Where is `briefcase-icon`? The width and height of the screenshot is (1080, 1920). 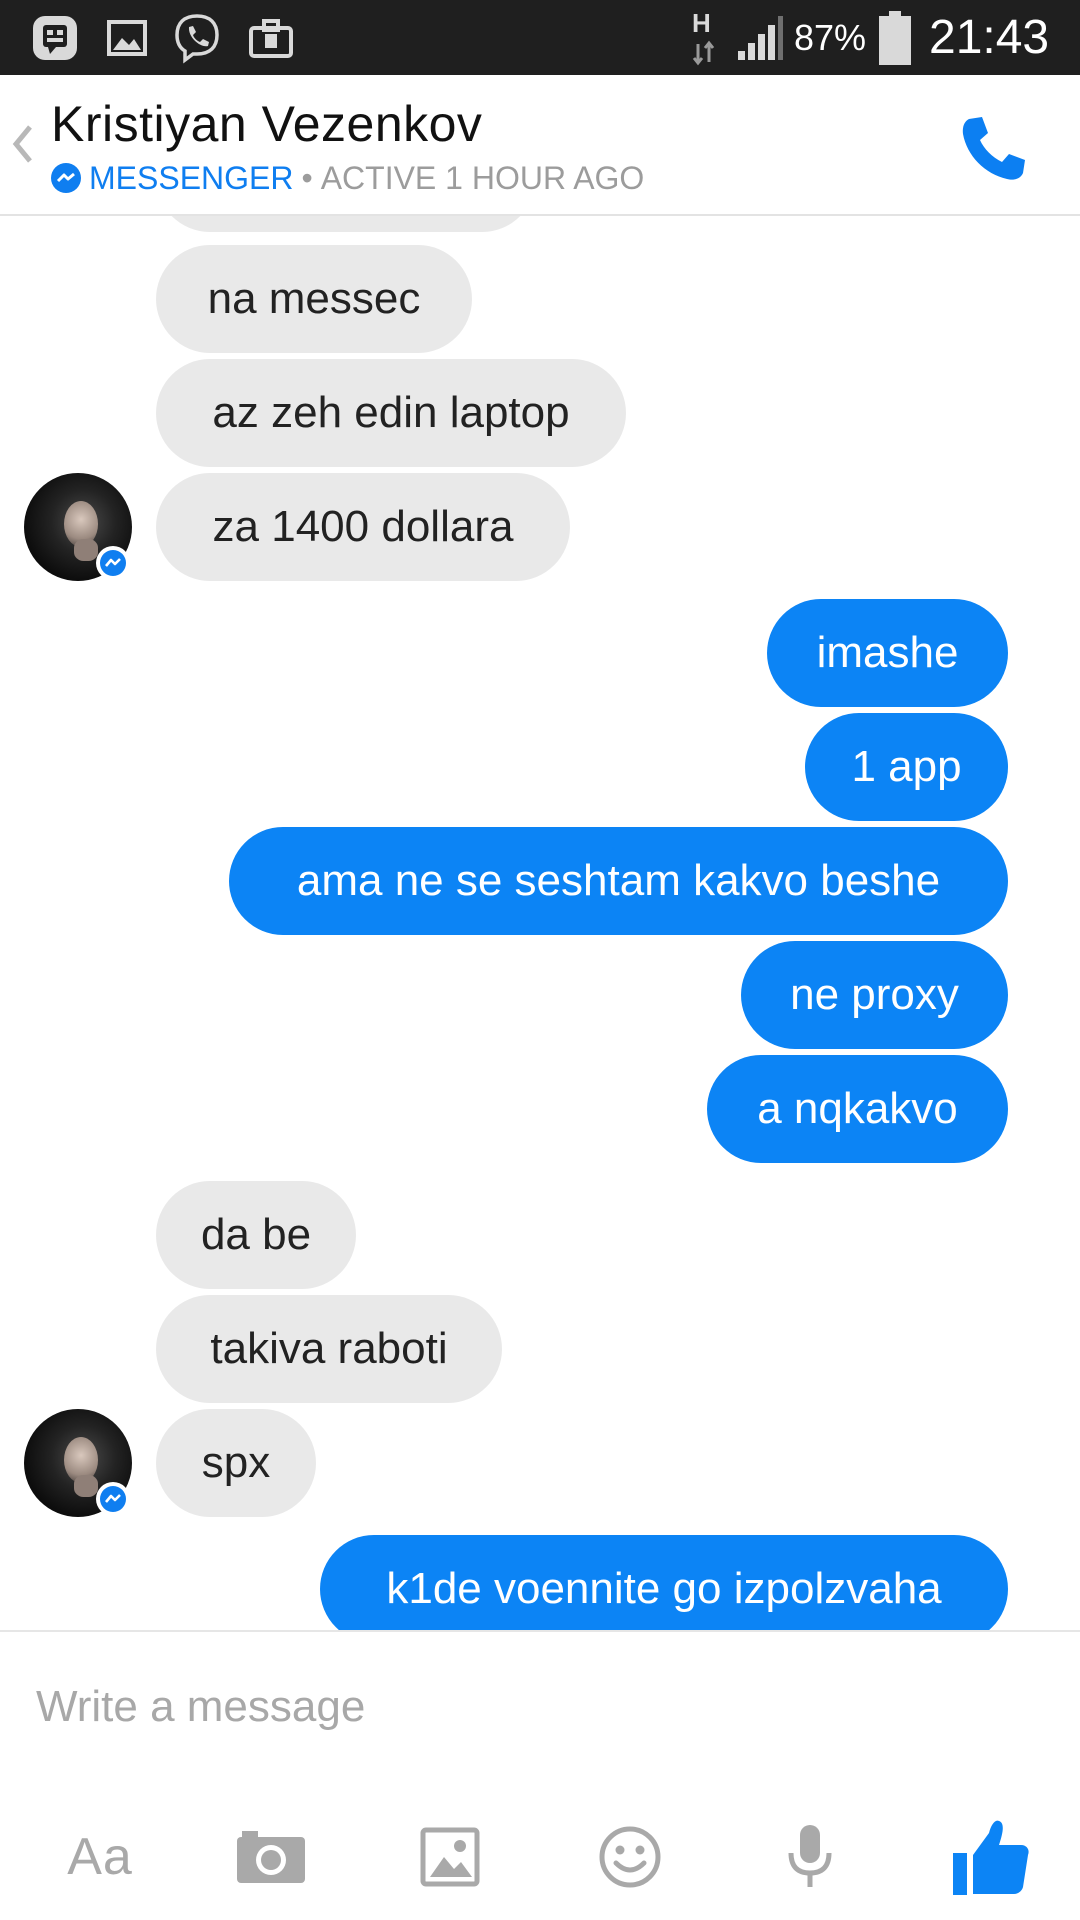 briefcase-icon is located at coordinates (271, 37).